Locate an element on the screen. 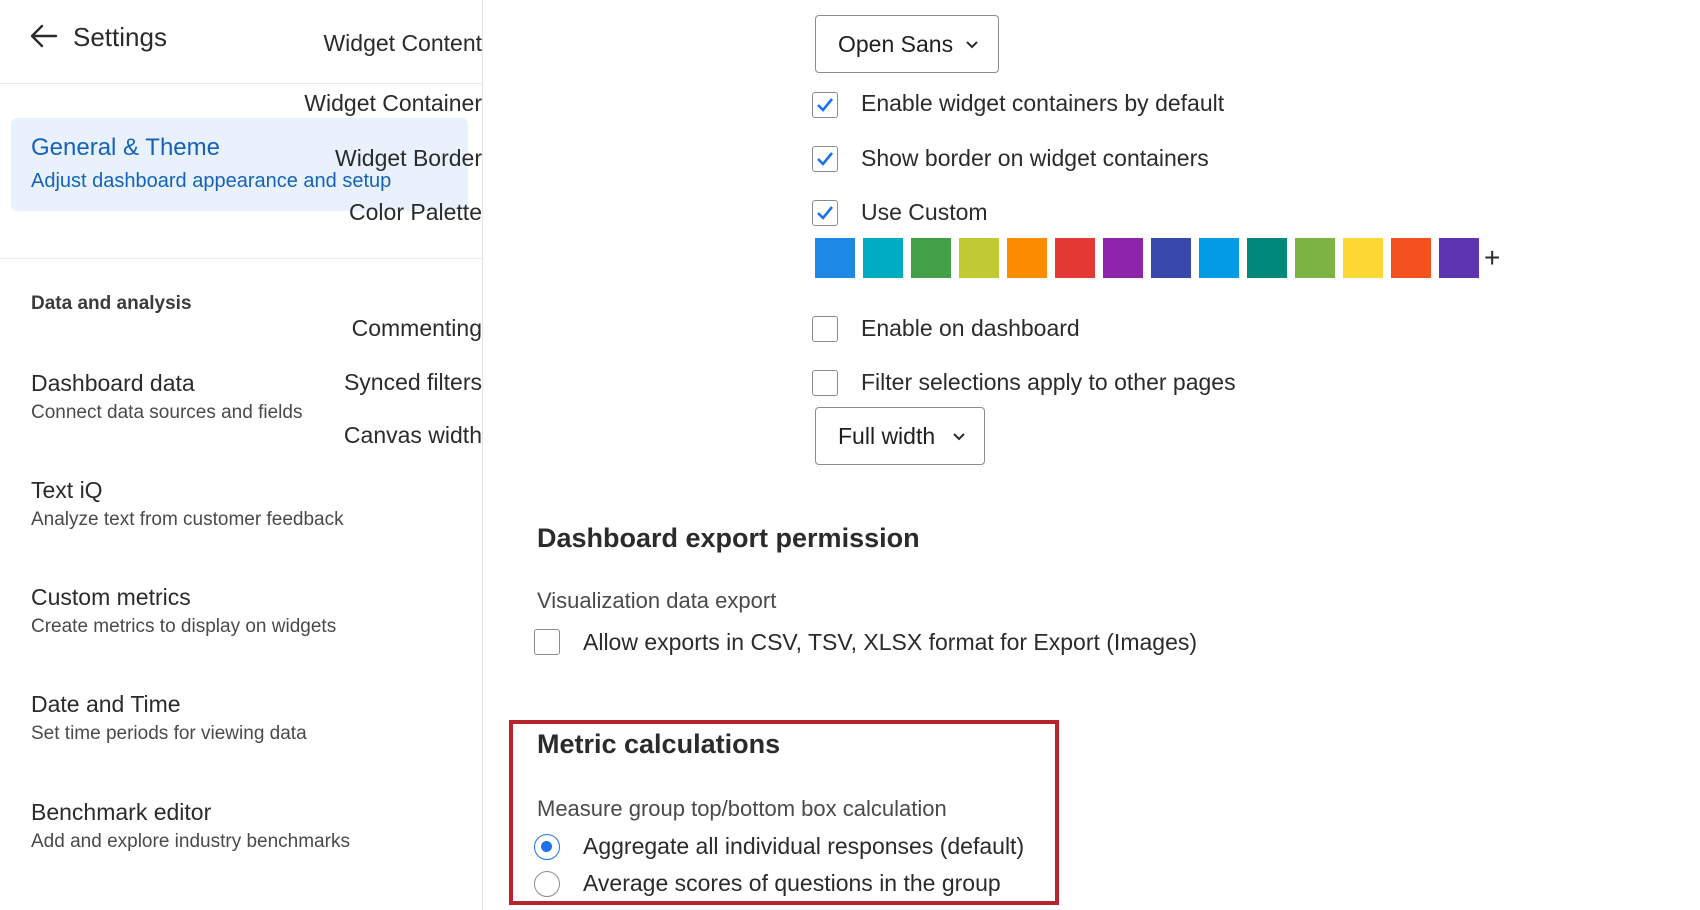  sidebar-item-label: Date and Time is located at coordinates (106, 704).